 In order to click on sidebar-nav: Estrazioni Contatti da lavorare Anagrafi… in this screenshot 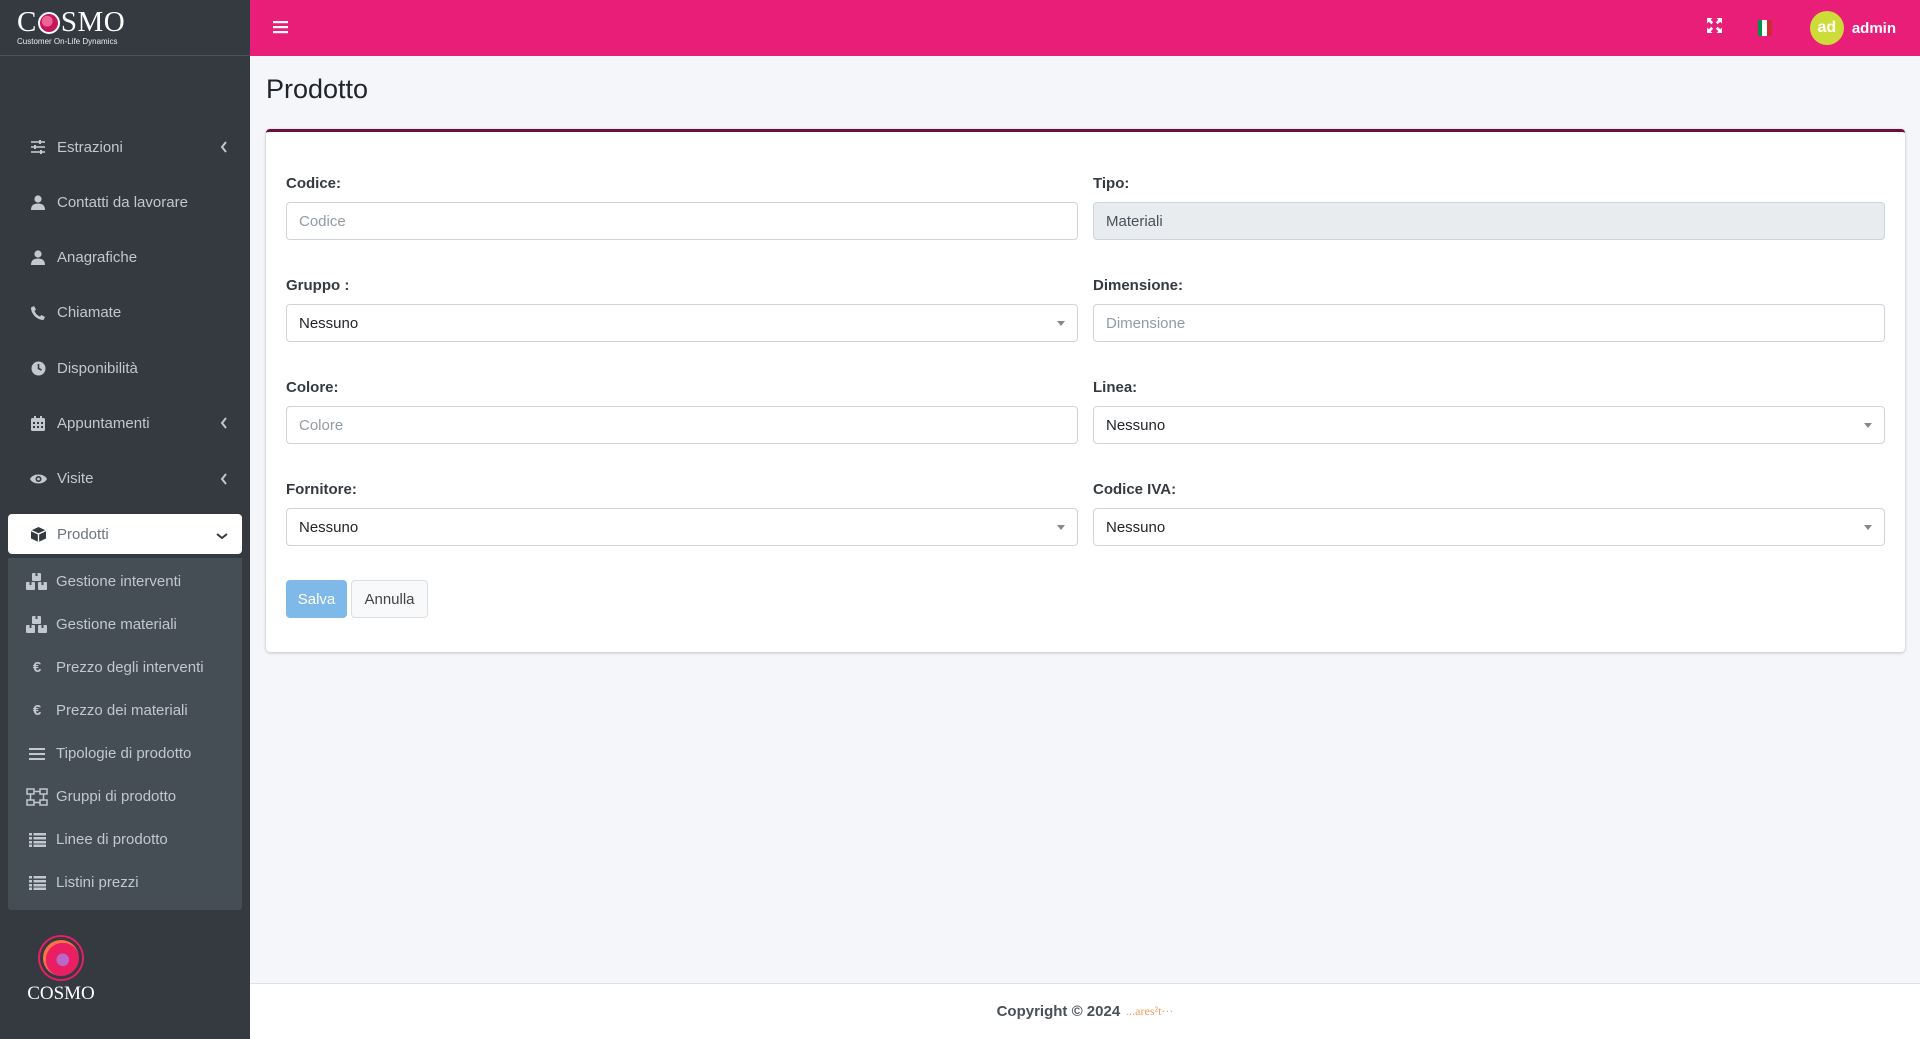, I will do `click(125, 519)`.